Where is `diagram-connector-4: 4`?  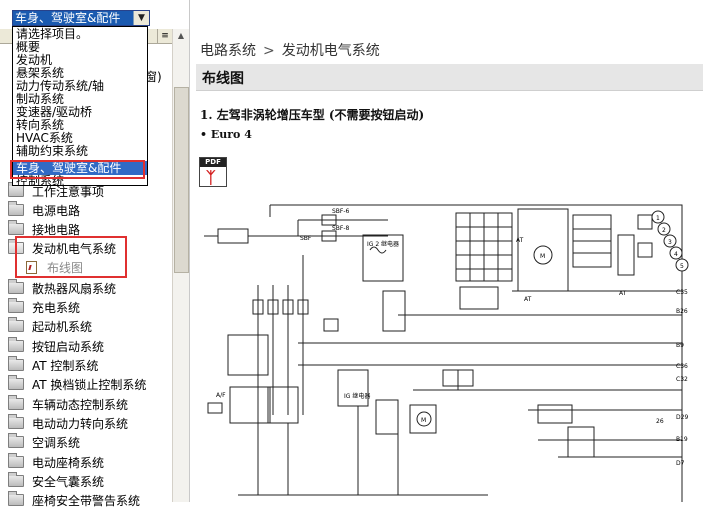
diagram-connector-4: 4 is located at coordinates (676, 254).